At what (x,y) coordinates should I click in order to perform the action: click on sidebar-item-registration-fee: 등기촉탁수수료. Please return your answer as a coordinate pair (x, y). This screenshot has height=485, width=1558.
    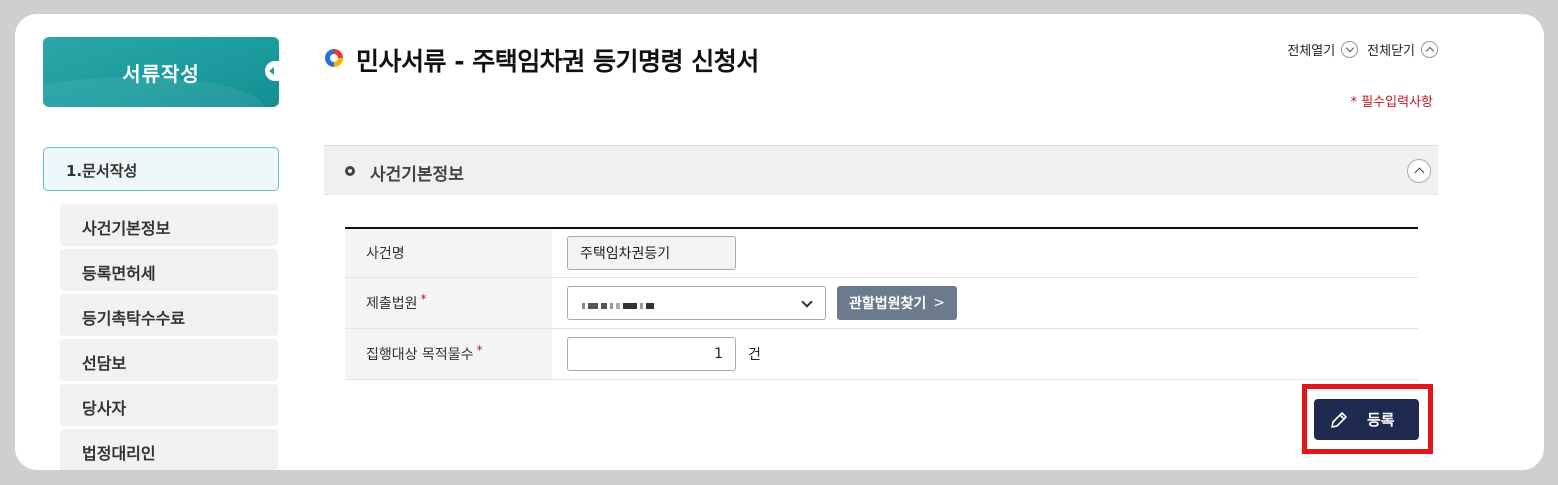
    Looking at the image, I should click on (169, 315).